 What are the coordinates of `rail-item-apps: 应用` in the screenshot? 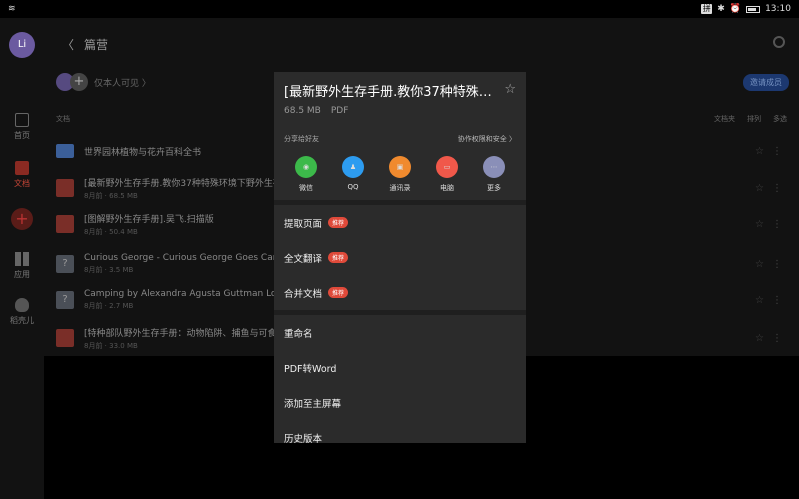 It's located at (22, 266).